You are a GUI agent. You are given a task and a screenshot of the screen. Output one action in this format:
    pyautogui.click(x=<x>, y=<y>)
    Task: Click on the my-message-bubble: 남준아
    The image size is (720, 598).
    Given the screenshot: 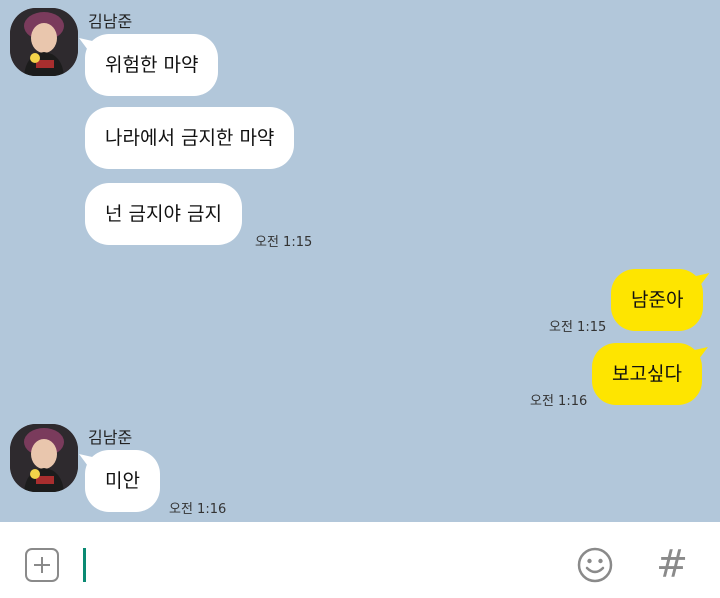 What is the action you would take?
    pyautogui.click(x=657, y=300)
    